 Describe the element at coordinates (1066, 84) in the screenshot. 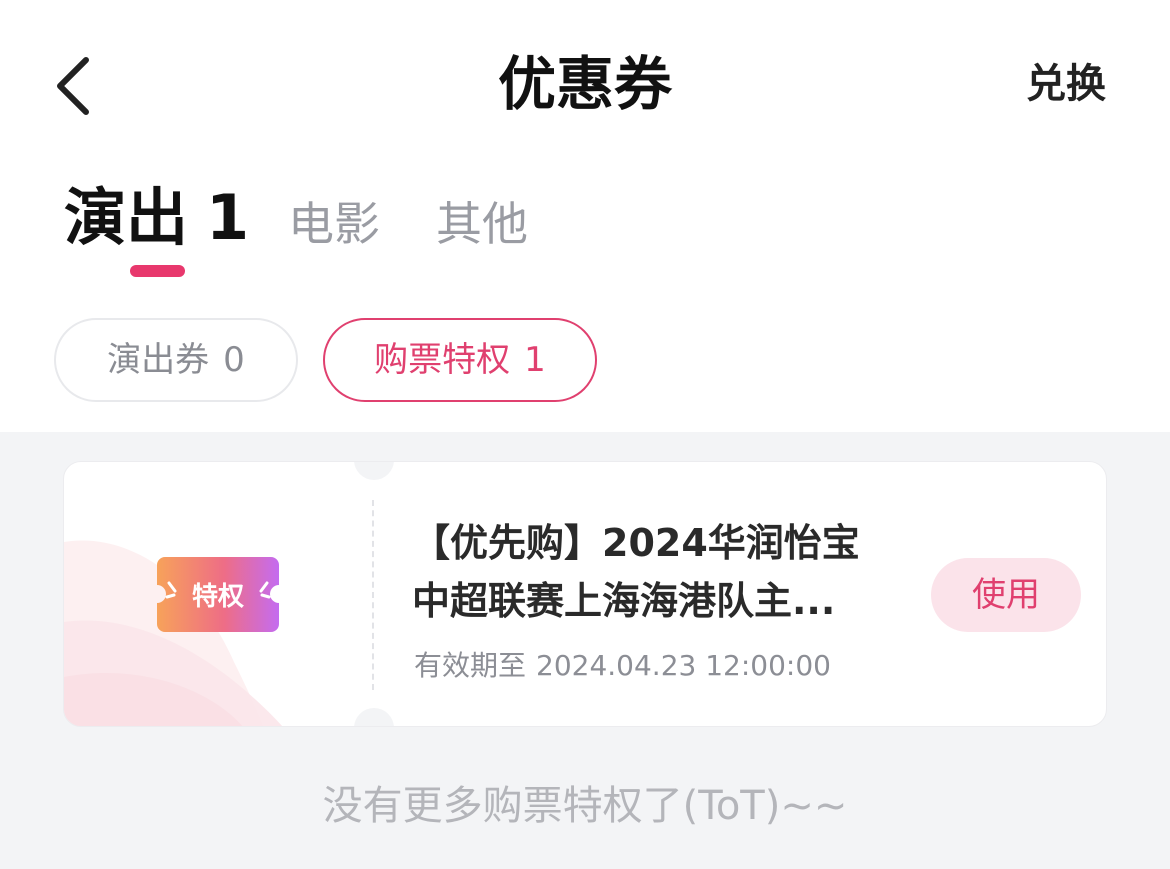

I see `redeem-button: 兑换` at that location.